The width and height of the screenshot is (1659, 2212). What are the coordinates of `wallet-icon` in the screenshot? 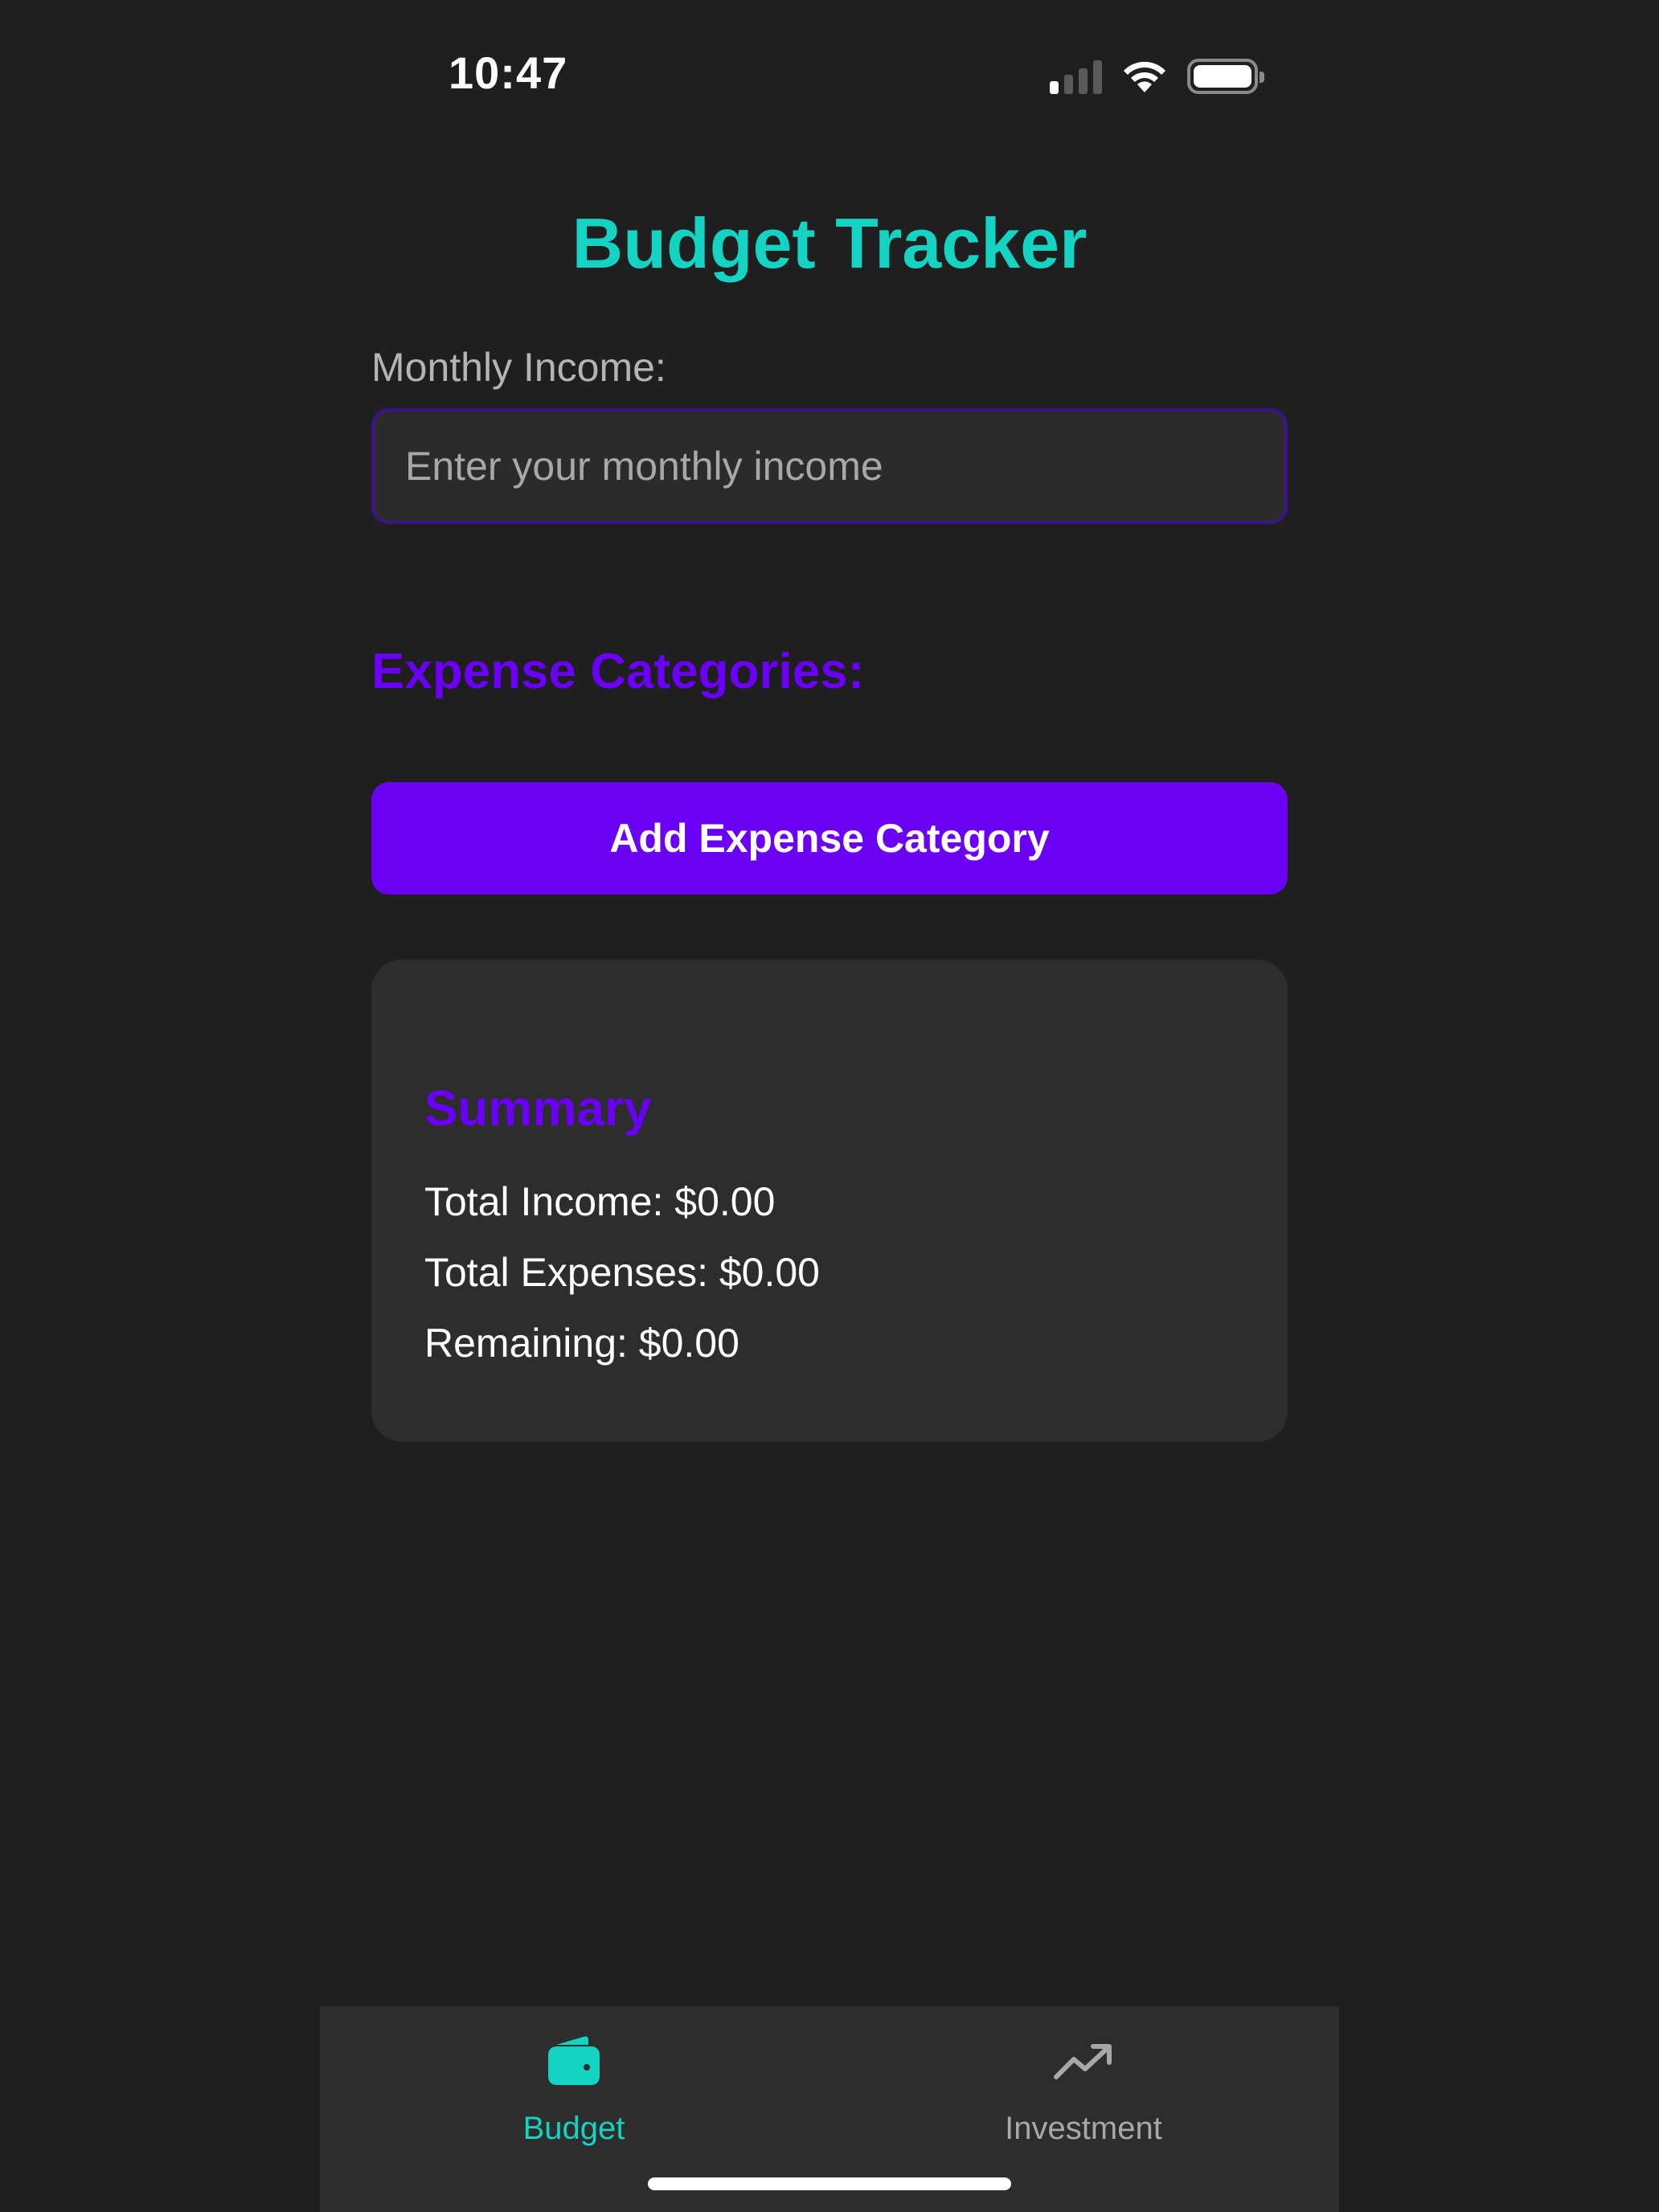 It's located at (574, 2060).